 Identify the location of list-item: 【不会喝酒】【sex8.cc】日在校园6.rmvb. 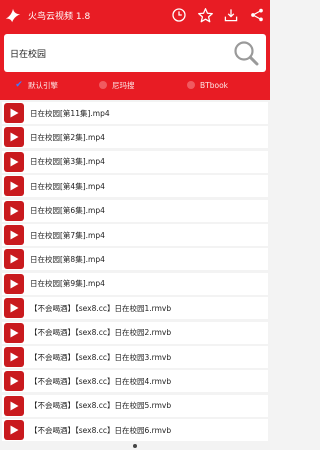
(135, 430).